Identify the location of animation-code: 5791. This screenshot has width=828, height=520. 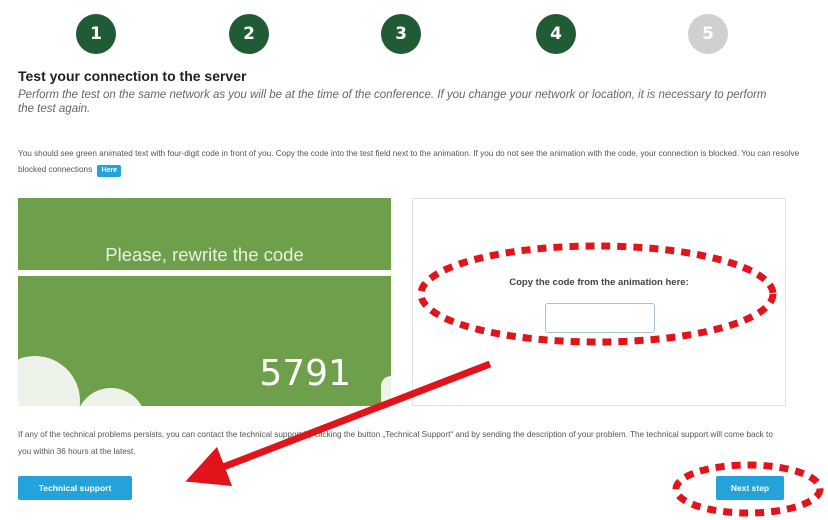
(305, 373).